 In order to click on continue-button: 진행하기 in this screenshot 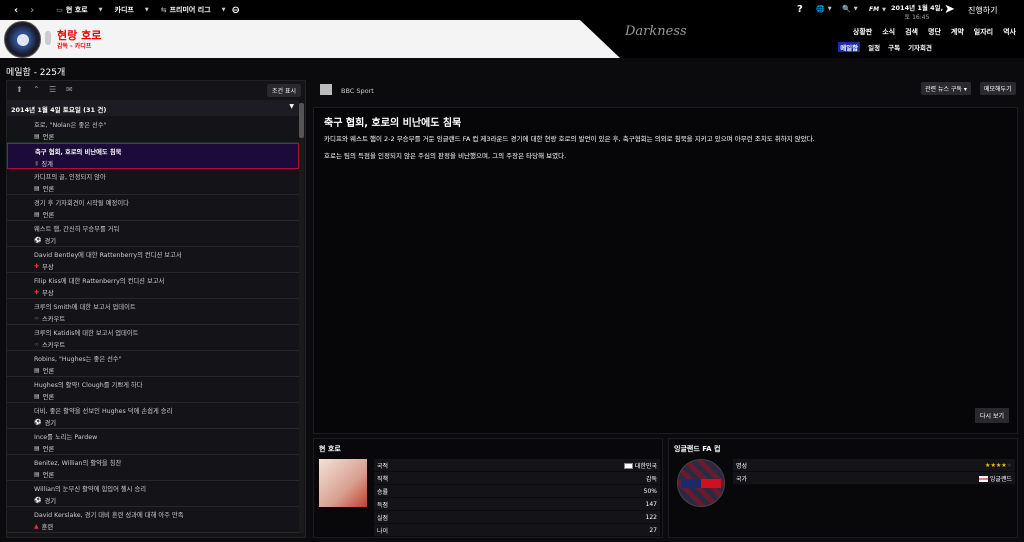, I will do `click(982, 10)`.